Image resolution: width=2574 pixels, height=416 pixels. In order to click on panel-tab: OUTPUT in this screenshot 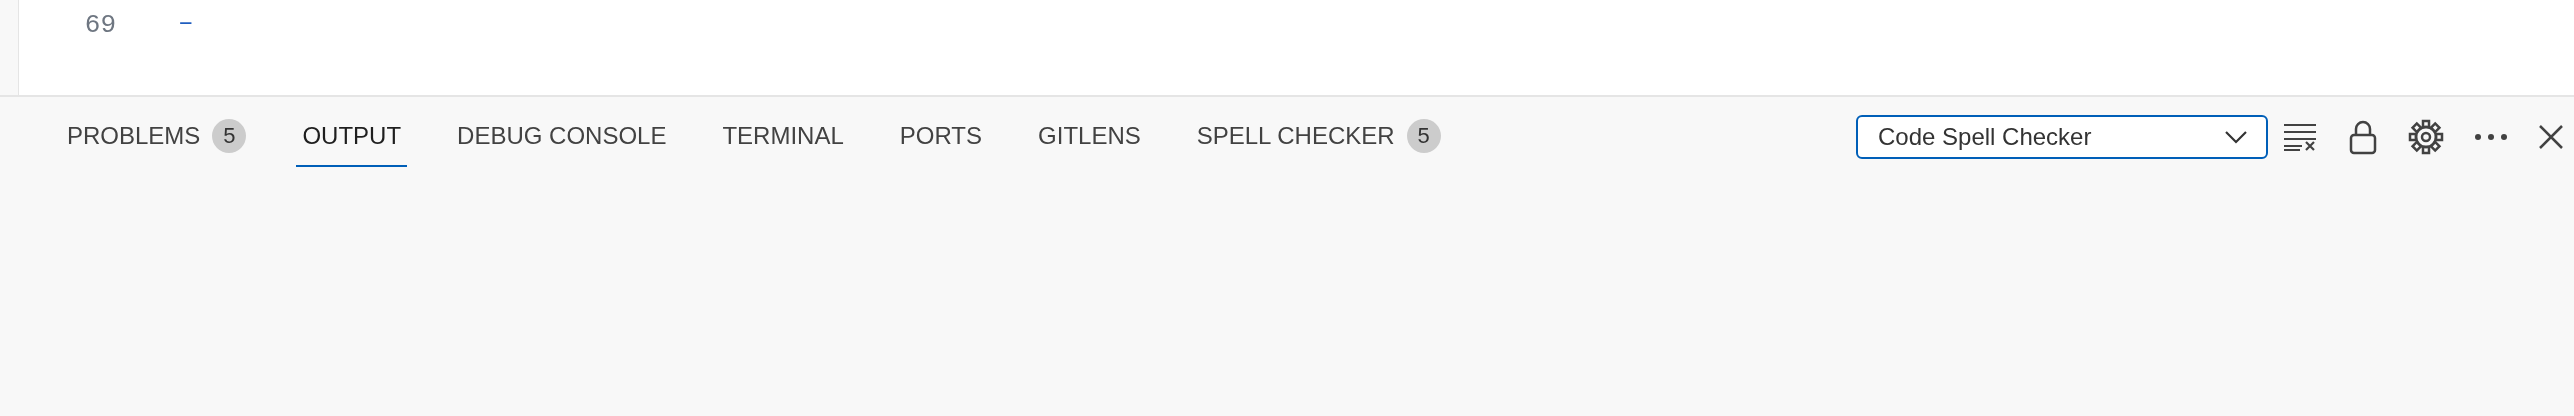, I will do `click(352, 137)`.